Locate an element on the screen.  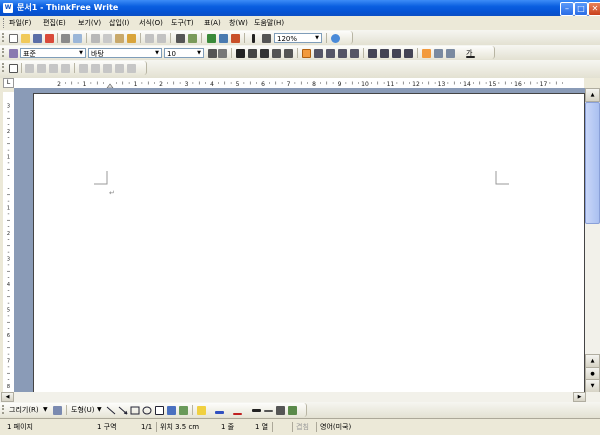
justify-icon is located at coordinates (342, 53).